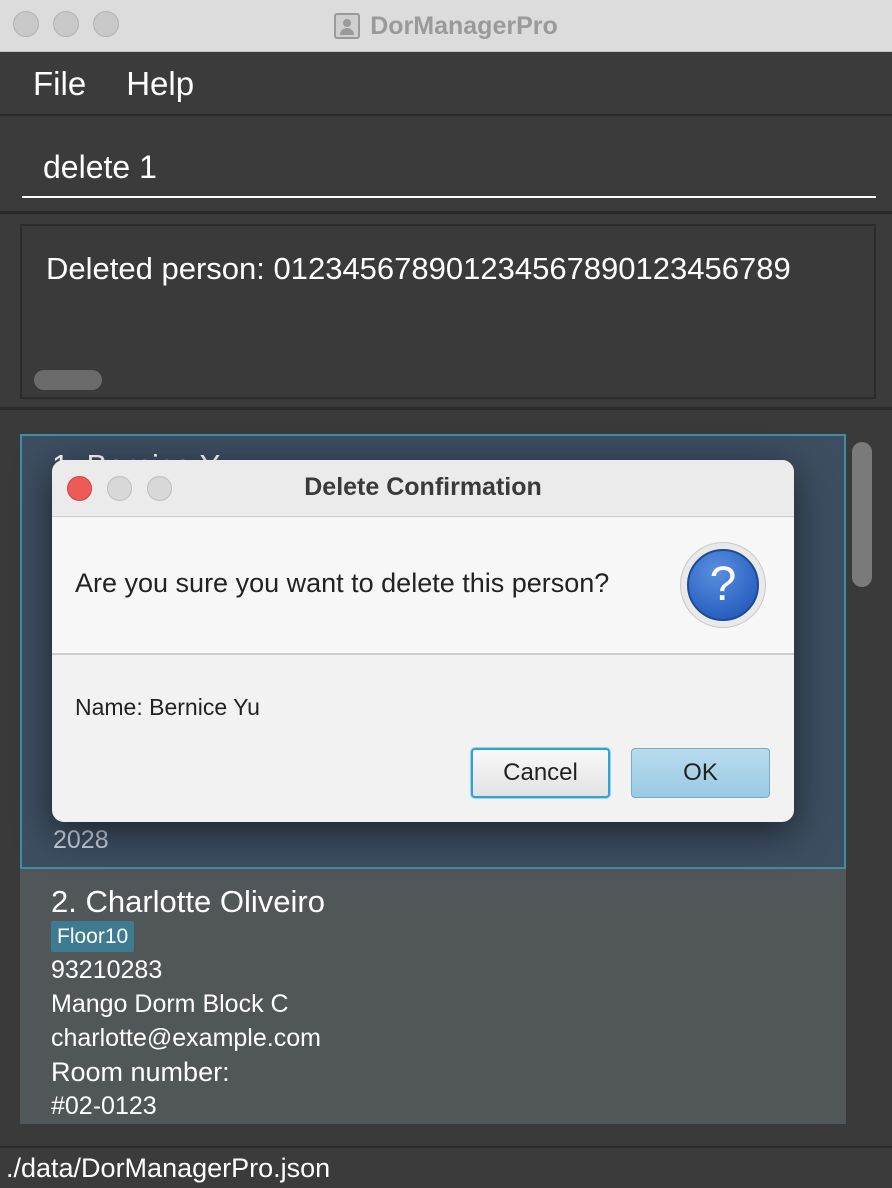 This screenshot has height=1188, width=892. I want to click on horizontal-scrollbar, so click(68, 380).